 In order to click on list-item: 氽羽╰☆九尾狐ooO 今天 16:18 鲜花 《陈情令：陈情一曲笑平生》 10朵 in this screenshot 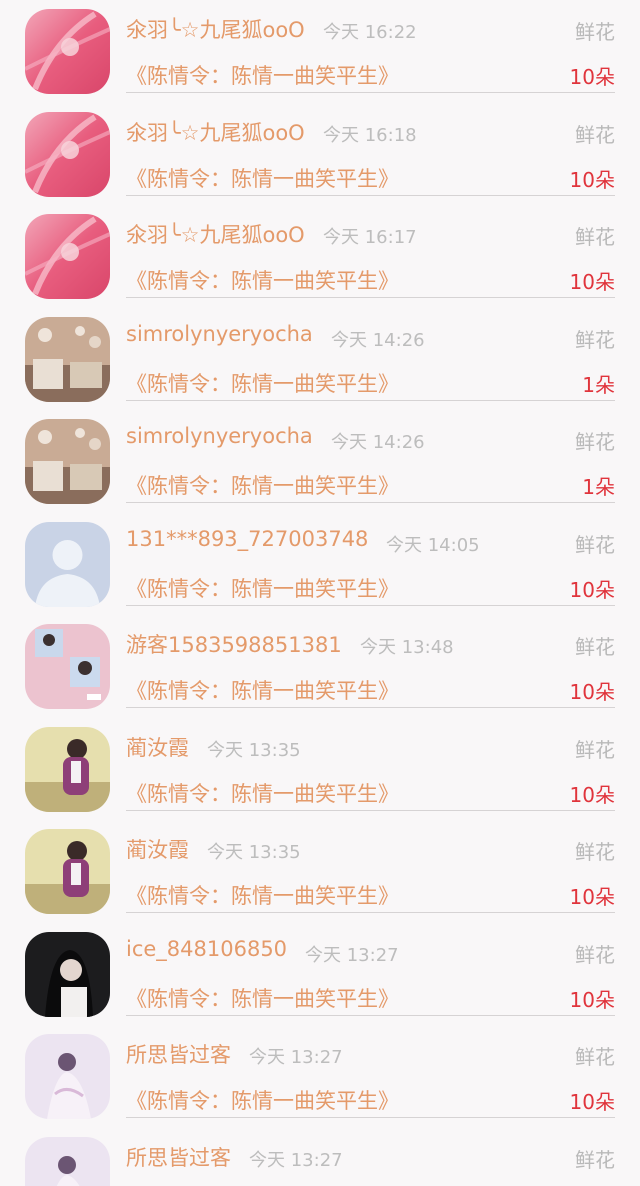, I will do `click(320, 154)`.